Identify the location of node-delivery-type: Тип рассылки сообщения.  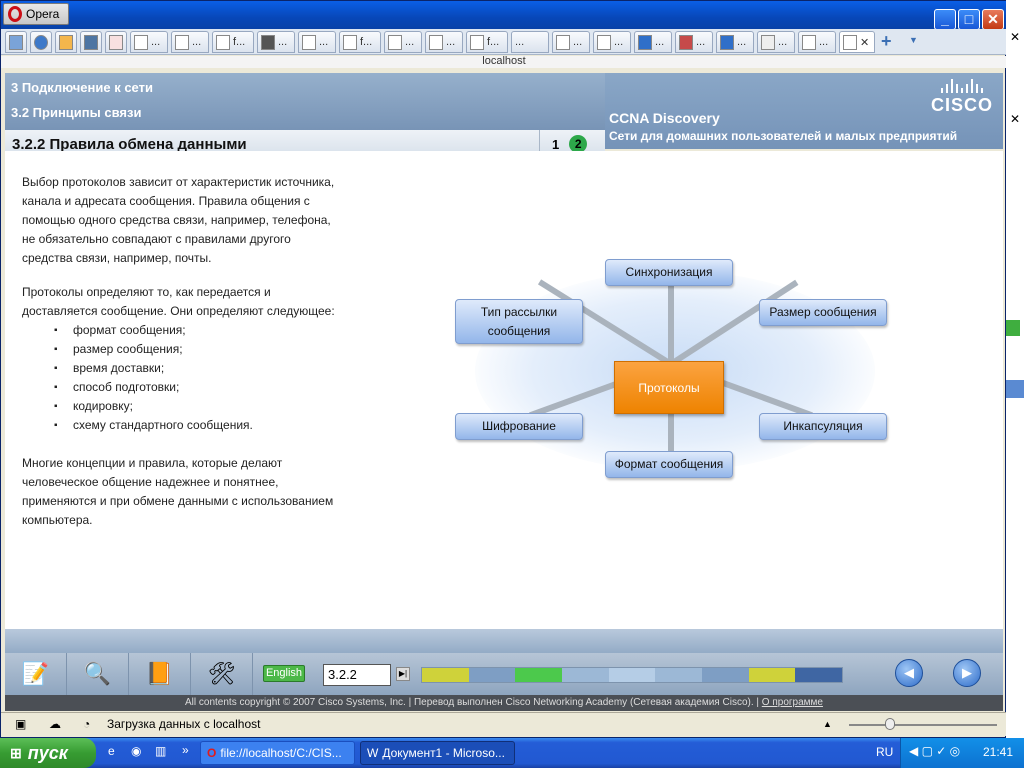
(519, 321).